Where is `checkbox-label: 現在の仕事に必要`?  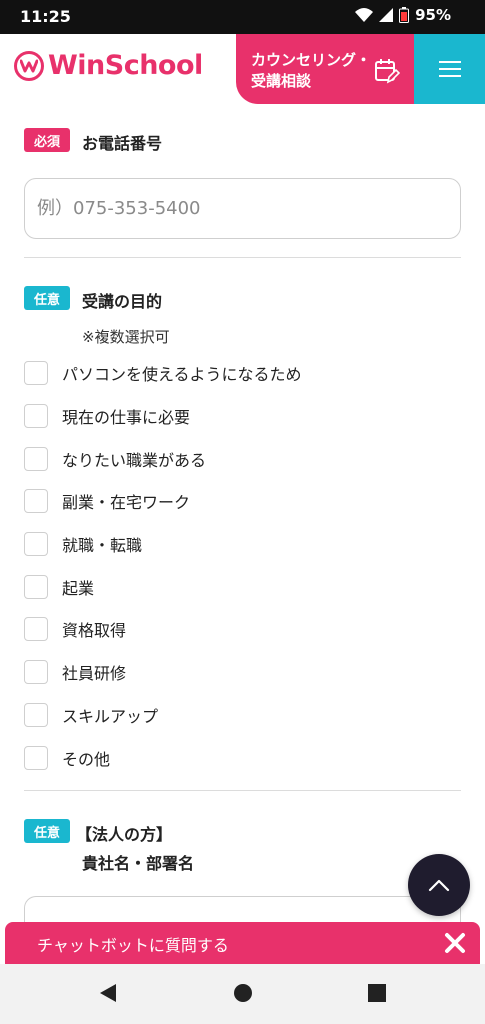 checkbox-label: 現在の仕事に必要 is located at coordinates (126, 418).